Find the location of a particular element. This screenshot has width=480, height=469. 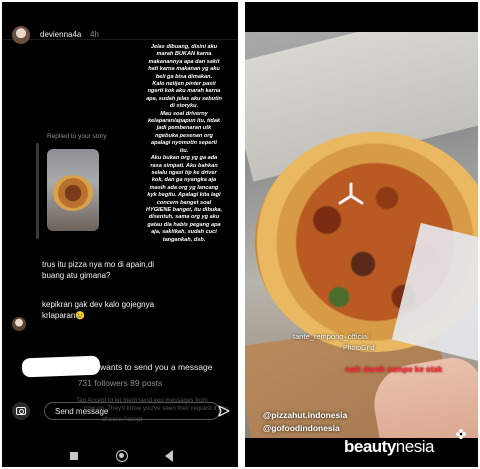

dm-header is located at coordinates (120, 21).